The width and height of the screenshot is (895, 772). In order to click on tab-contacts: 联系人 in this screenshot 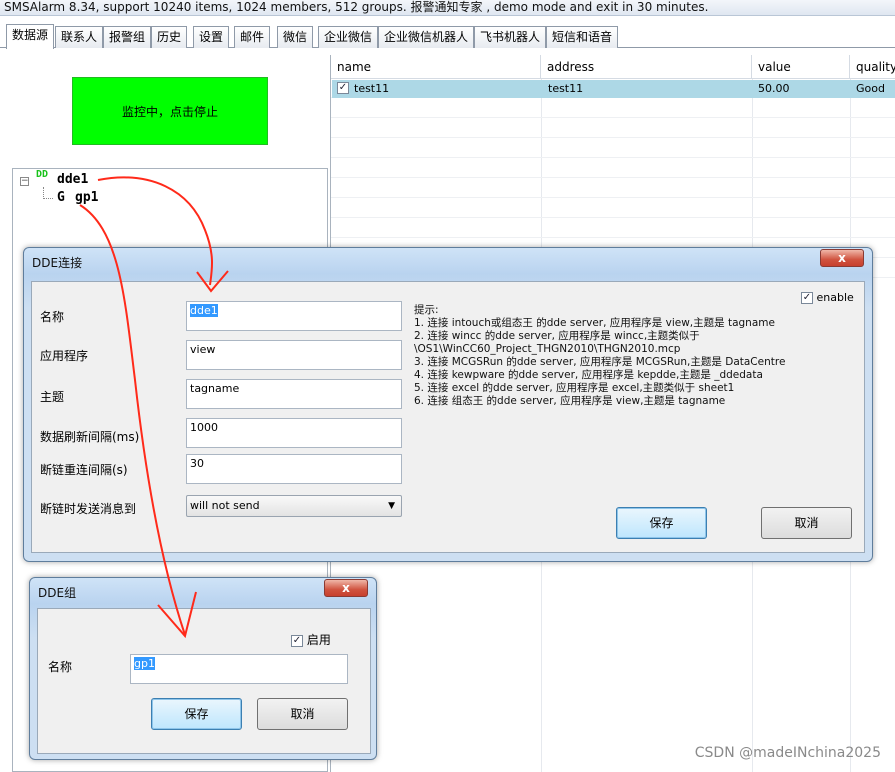, I will do `click(79, 37)`.